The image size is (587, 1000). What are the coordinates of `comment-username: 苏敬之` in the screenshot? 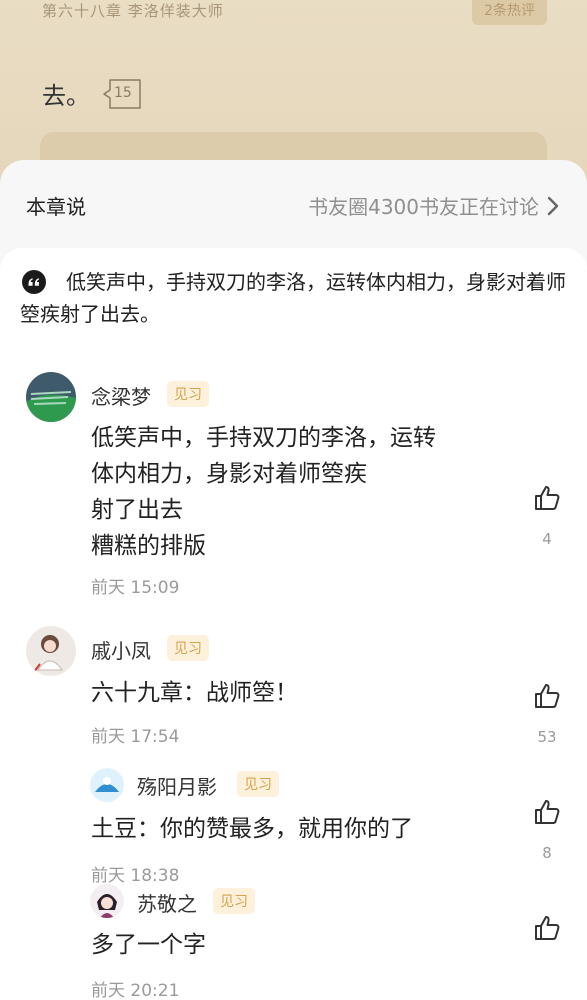 It's located at (167, 902).